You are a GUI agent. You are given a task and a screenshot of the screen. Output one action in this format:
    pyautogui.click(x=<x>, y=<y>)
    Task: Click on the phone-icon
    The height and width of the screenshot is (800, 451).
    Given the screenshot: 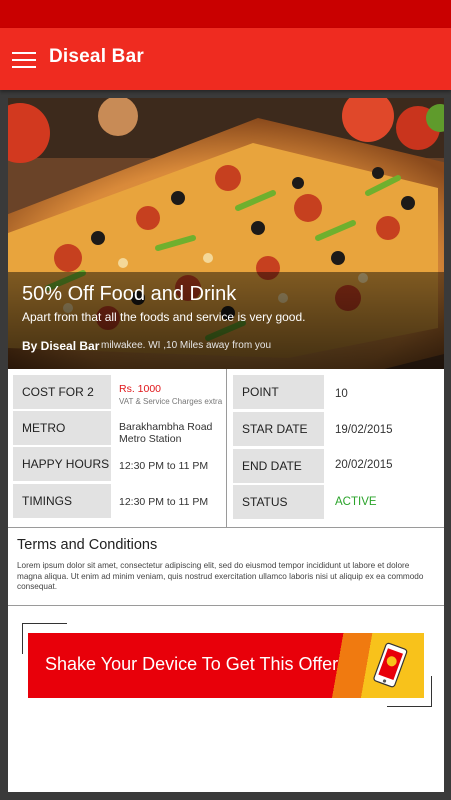 What is the action you would take?
    pyautogui.click(x=390, y=665)
    